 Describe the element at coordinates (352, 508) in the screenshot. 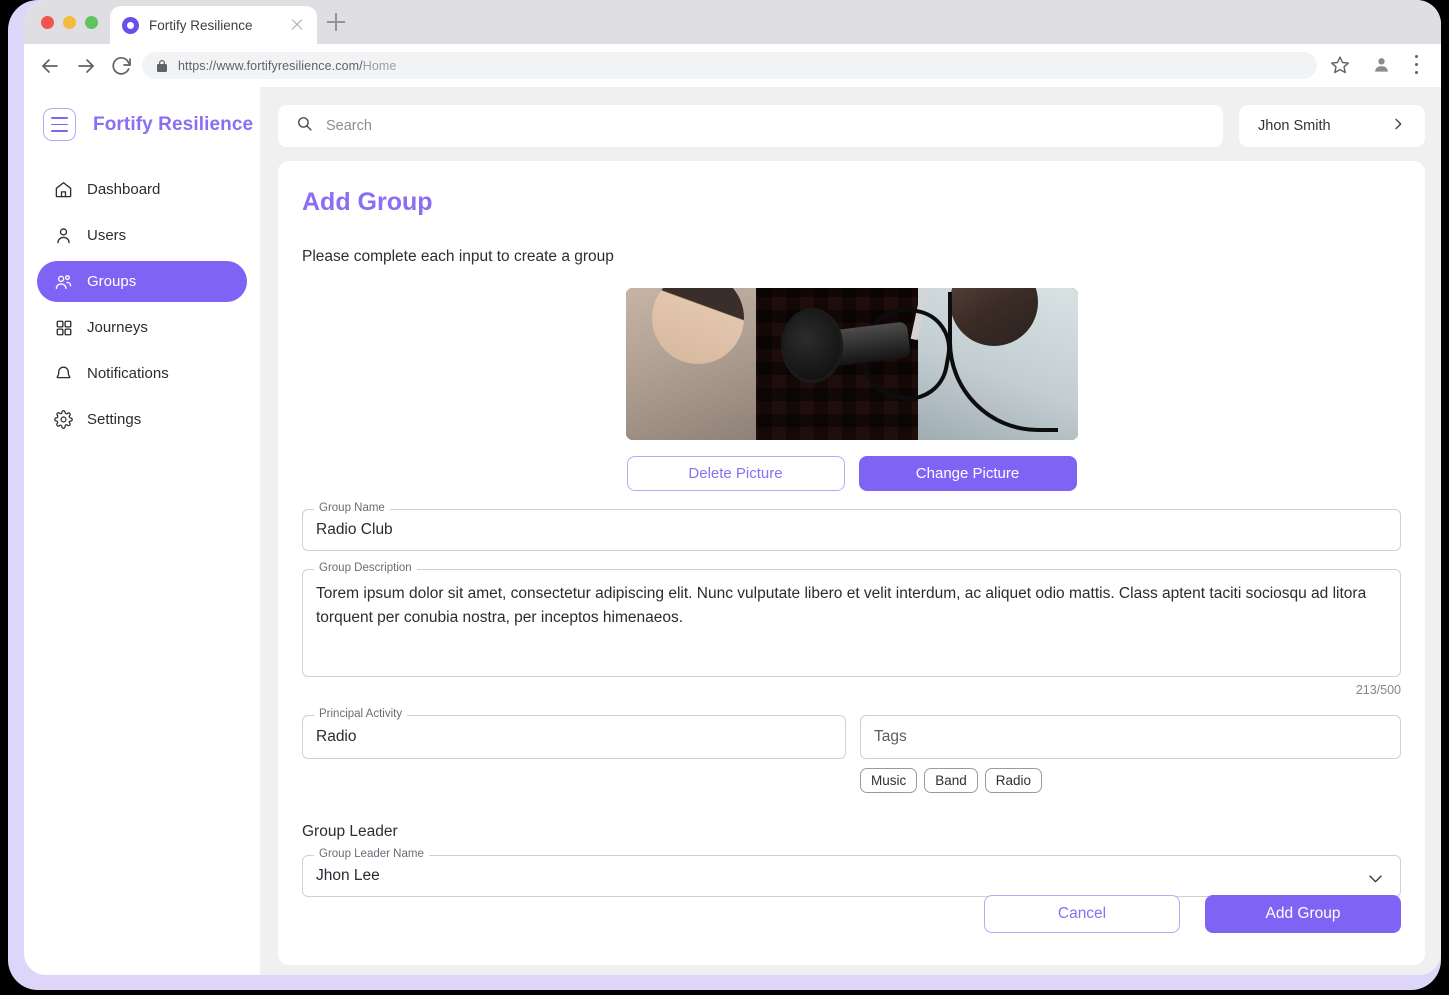

I see `group-name-label: Group Name` at that location.